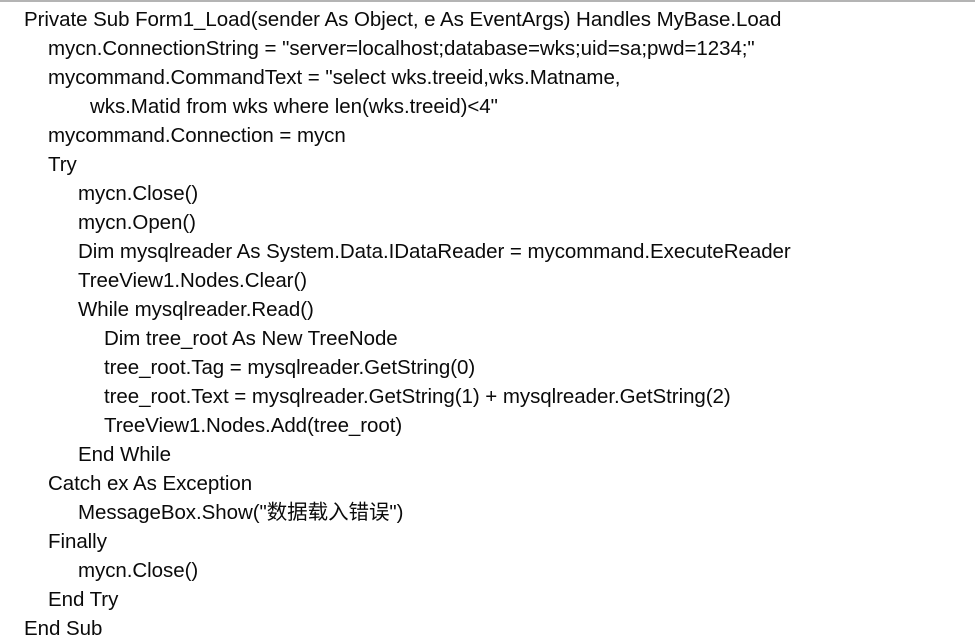 The width and height of the screenshot is (975, 643). Describe the element at coordinates (124, 454) in the screenshot. I see `code-line: End While` at that location.